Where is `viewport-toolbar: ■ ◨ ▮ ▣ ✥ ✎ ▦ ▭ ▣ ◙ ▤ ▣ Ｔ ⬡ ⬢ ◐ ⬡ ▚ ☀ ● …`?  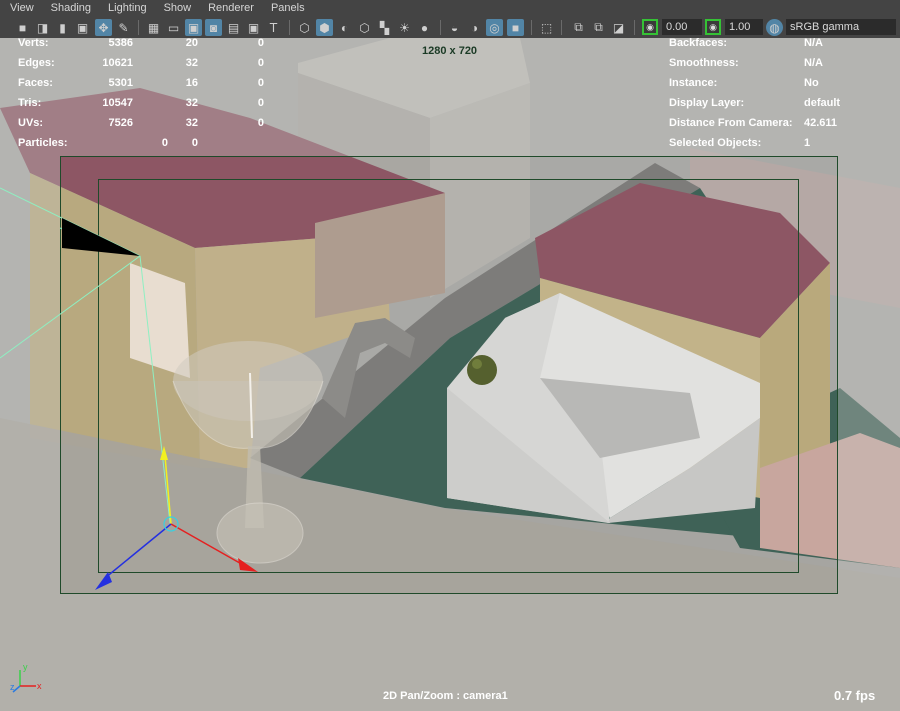 viewport-toolbar: ■ ◨ ▮ ▣ ✥ ✎ ▦ ▭ ▣ ◙ ▤ ▣ Ｔ ⬡ ⬢ ◐ ⬡ ▚ ☀ ● … is located at coordinates (450, 28).